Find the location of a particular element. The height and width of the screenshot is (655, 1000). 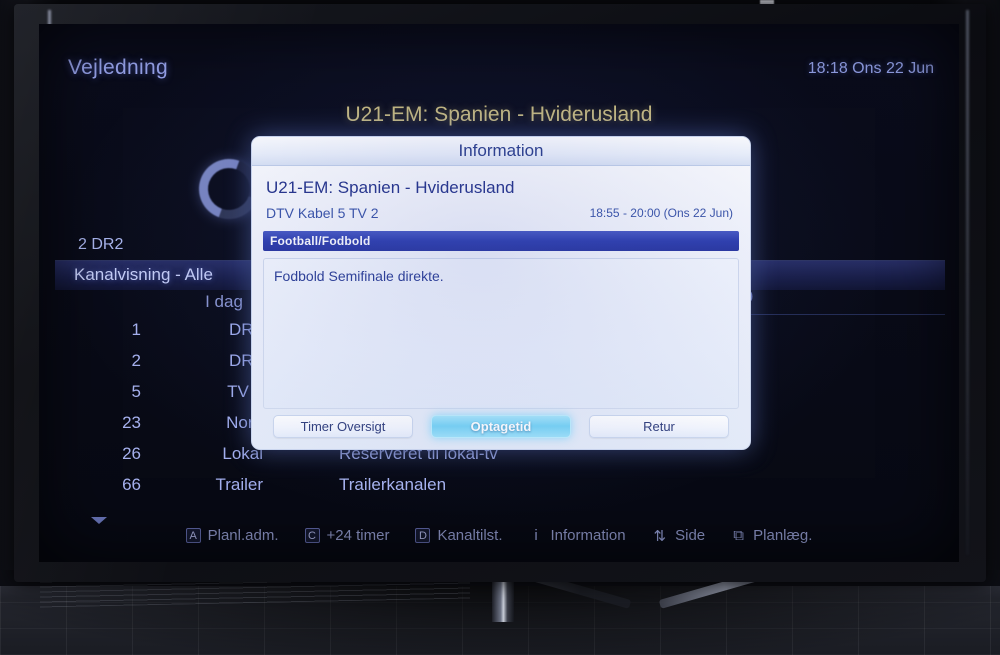

up-down-arrow-icon: ⇅ is located at coordinates (660, 536).